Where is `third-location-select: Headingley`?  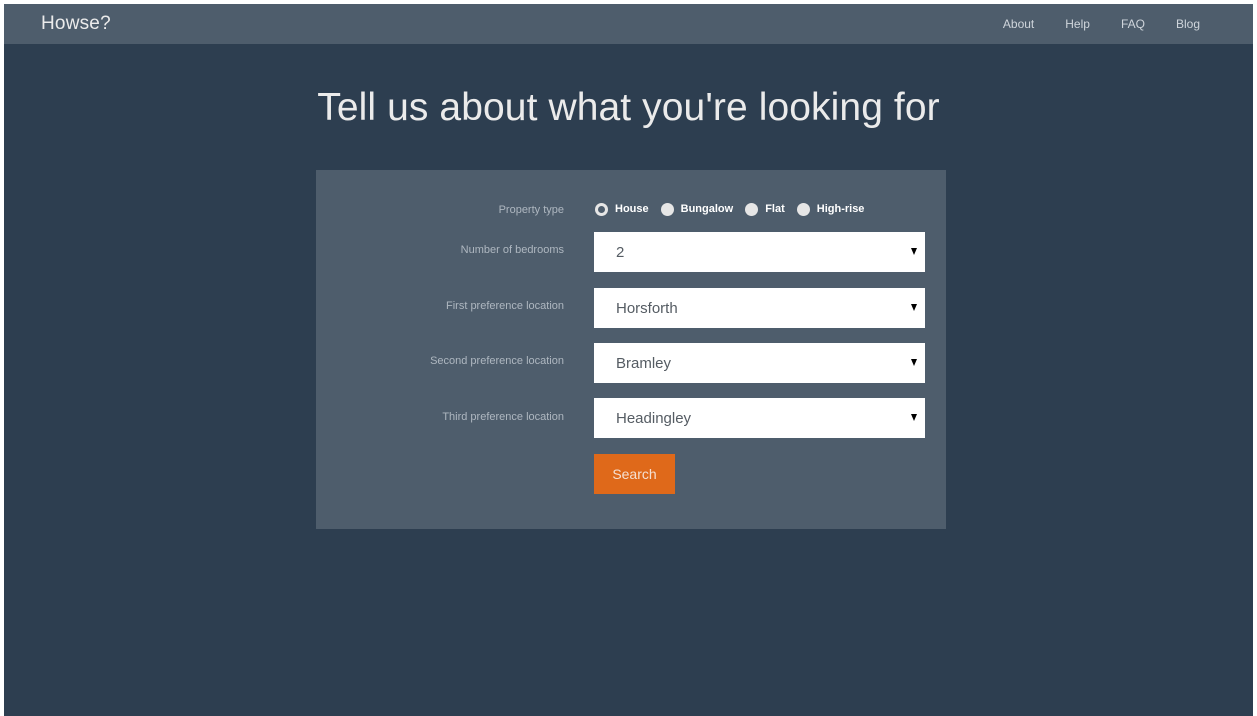
third-location-select: Headingley is located at coordinates (759, 418).